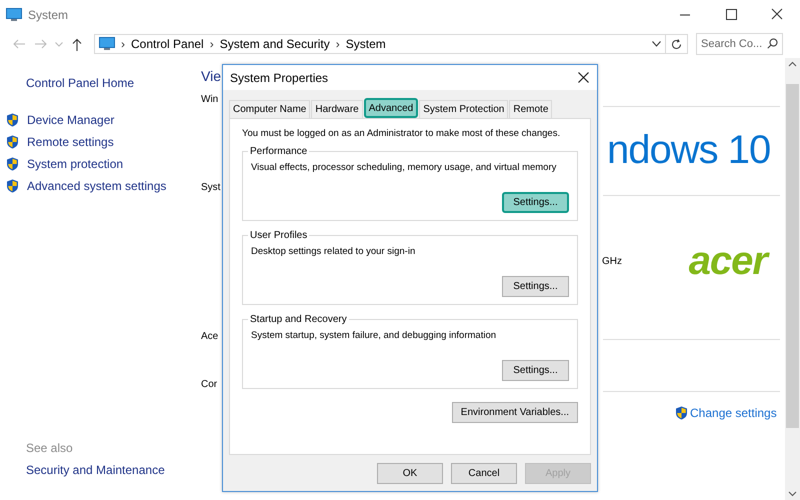 The height and width of the screenshot is (500, 800). I want to click on chevron-down-icon, so click(656, 44).